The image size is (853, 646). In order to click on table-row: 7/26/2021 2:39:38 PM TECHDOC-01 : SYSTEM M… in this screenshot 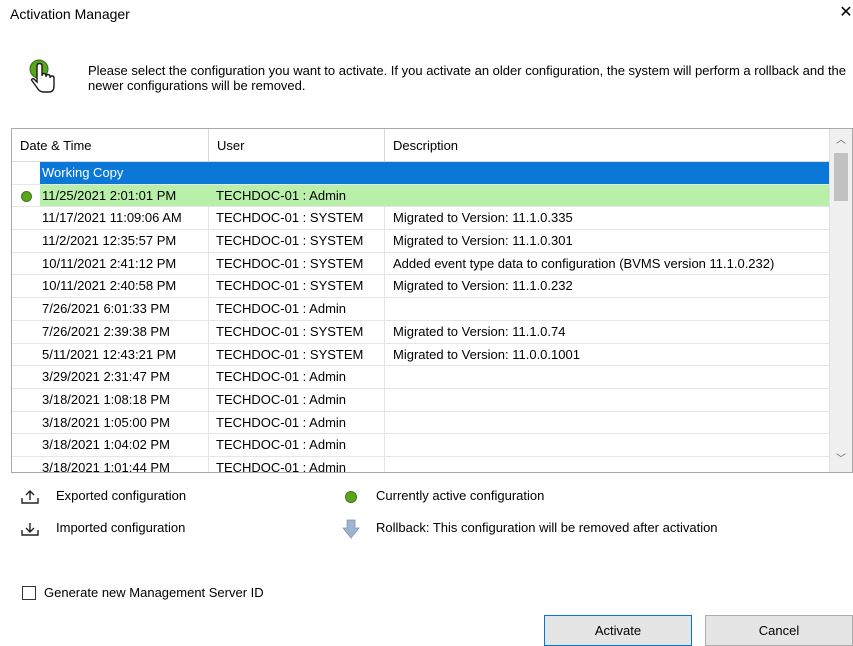, I will do `click(421, 332)`.